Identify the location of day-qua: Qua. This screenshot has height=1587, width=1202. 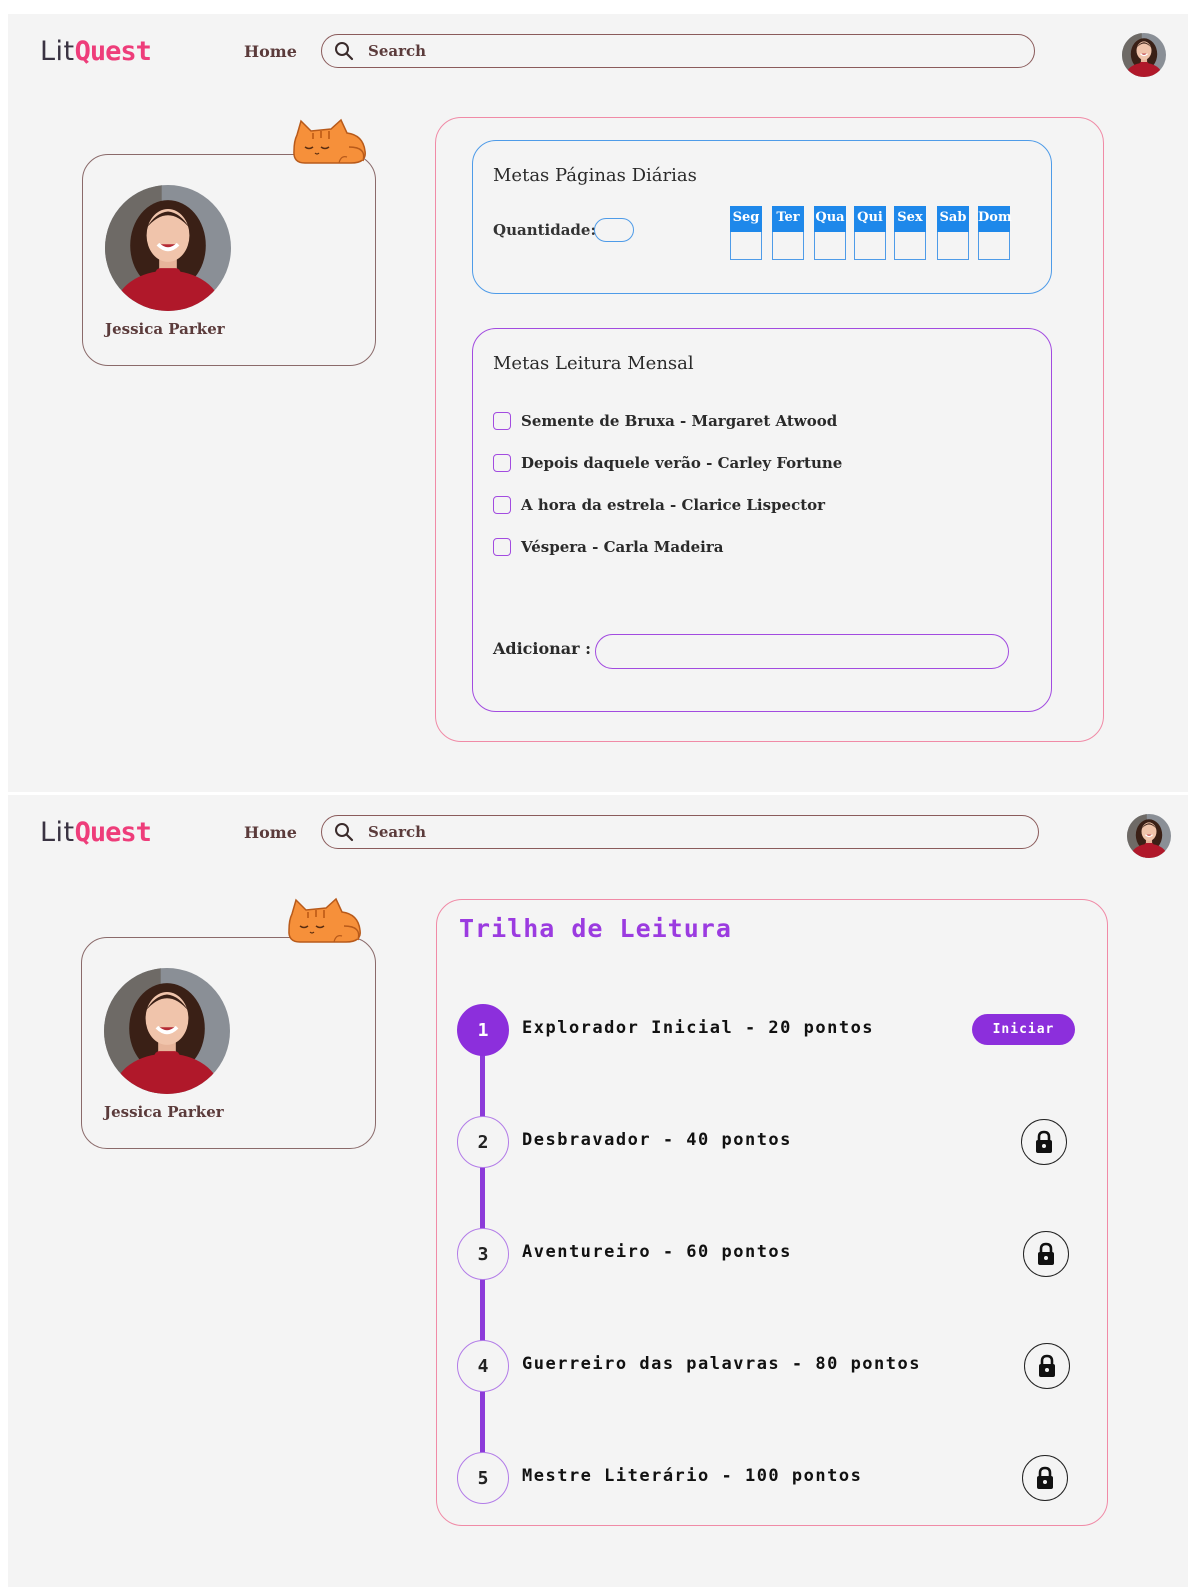
(830, 234).